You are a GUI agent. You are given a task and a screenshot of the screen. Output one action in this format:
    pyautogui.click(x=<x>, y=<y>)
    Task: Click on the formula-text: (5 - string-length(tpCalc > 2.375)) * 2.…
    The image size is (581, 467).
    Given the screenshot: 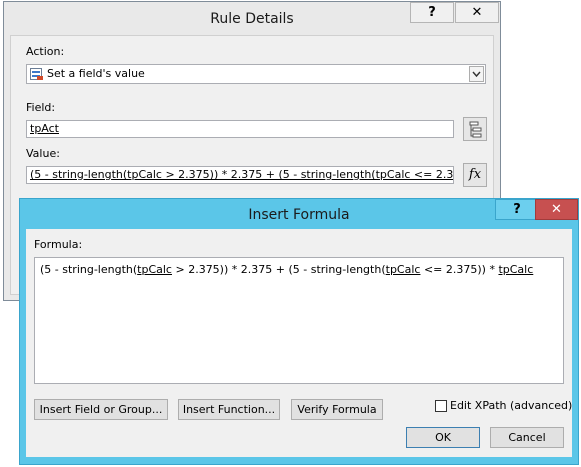 What is the action you would take?
    pyautogui.click(x=287, y=269)
    